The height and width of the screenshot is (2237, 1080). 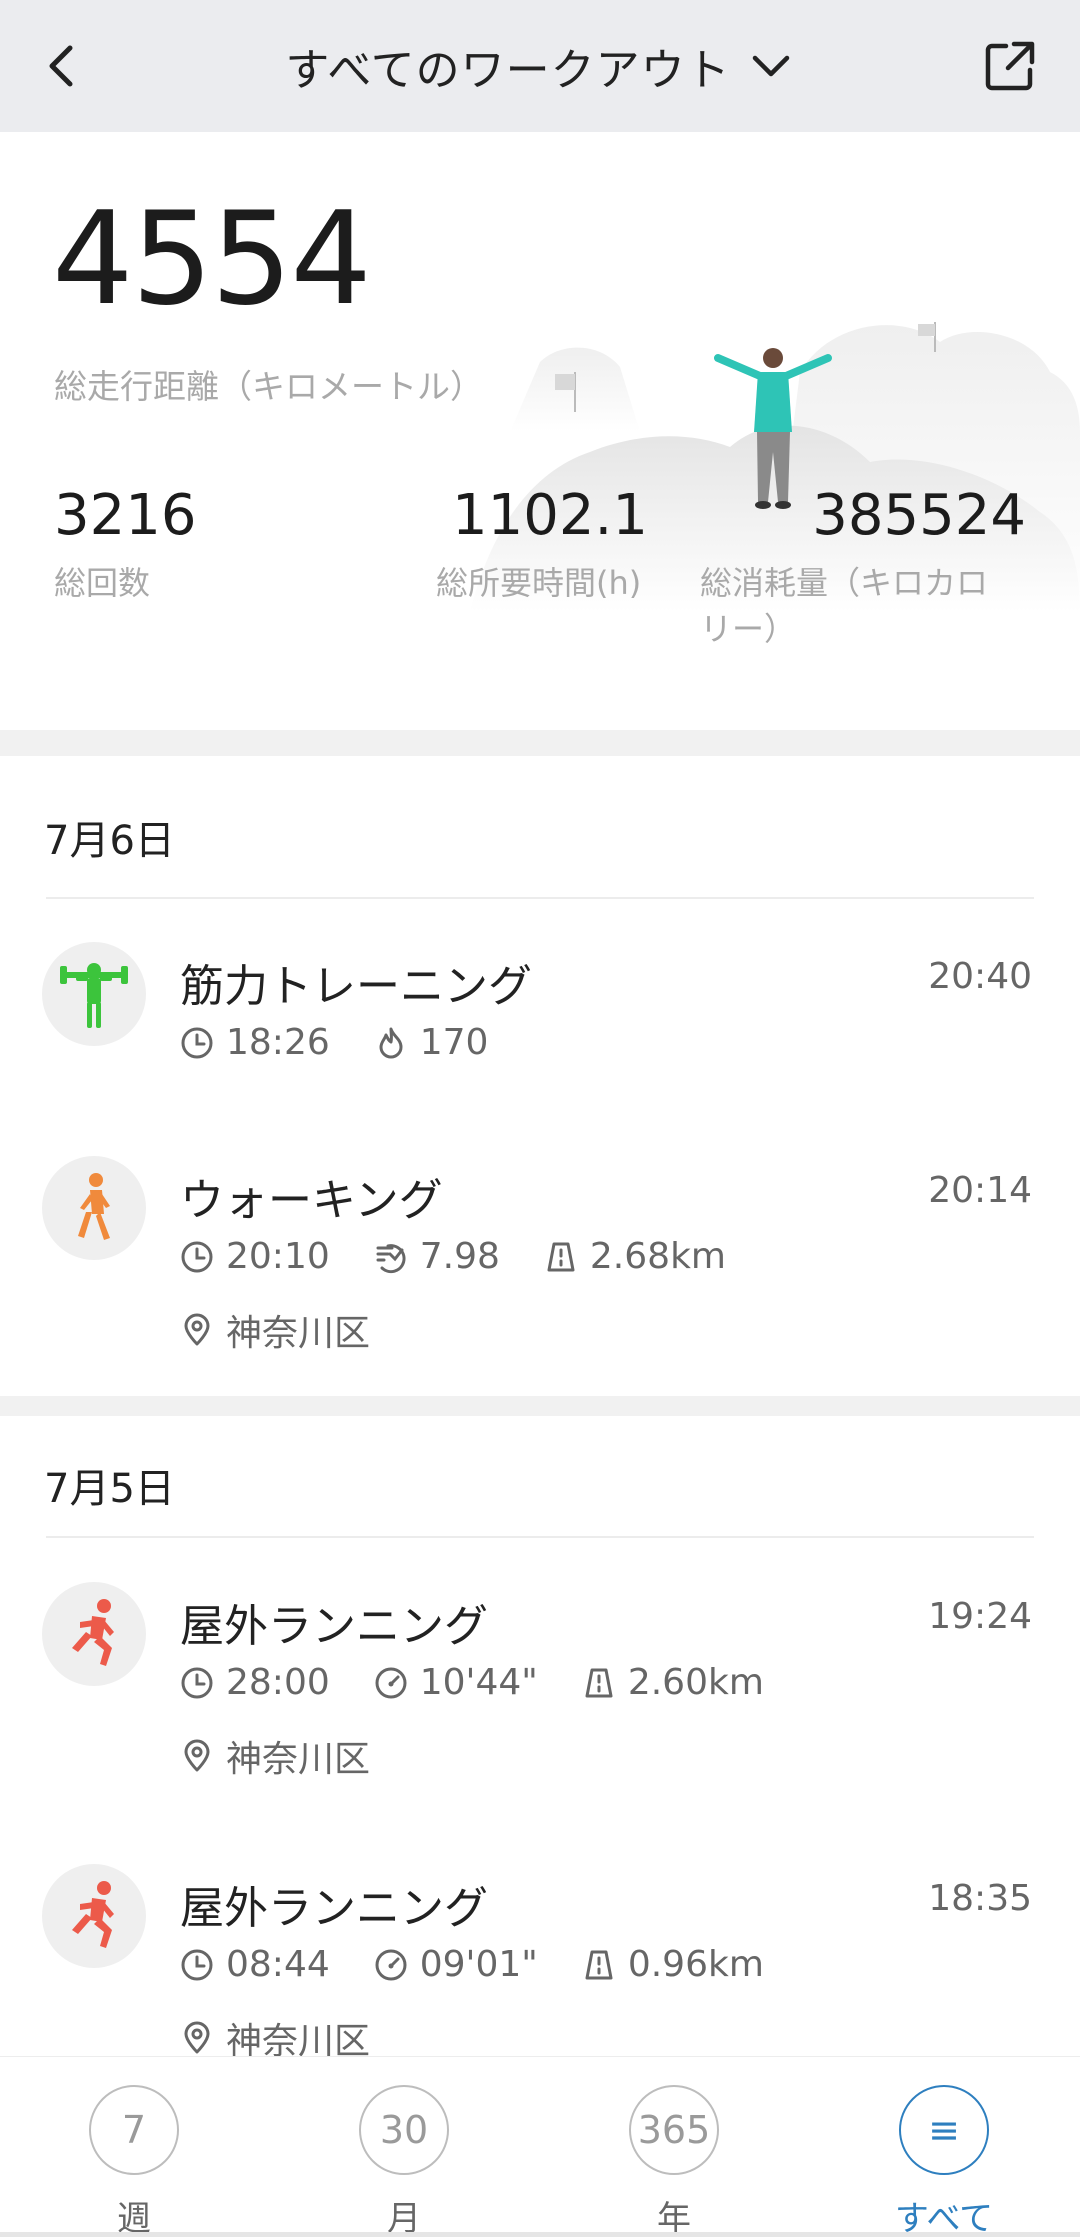 I want to click on duration-value: 28:00, so click(x=278, y=1682).